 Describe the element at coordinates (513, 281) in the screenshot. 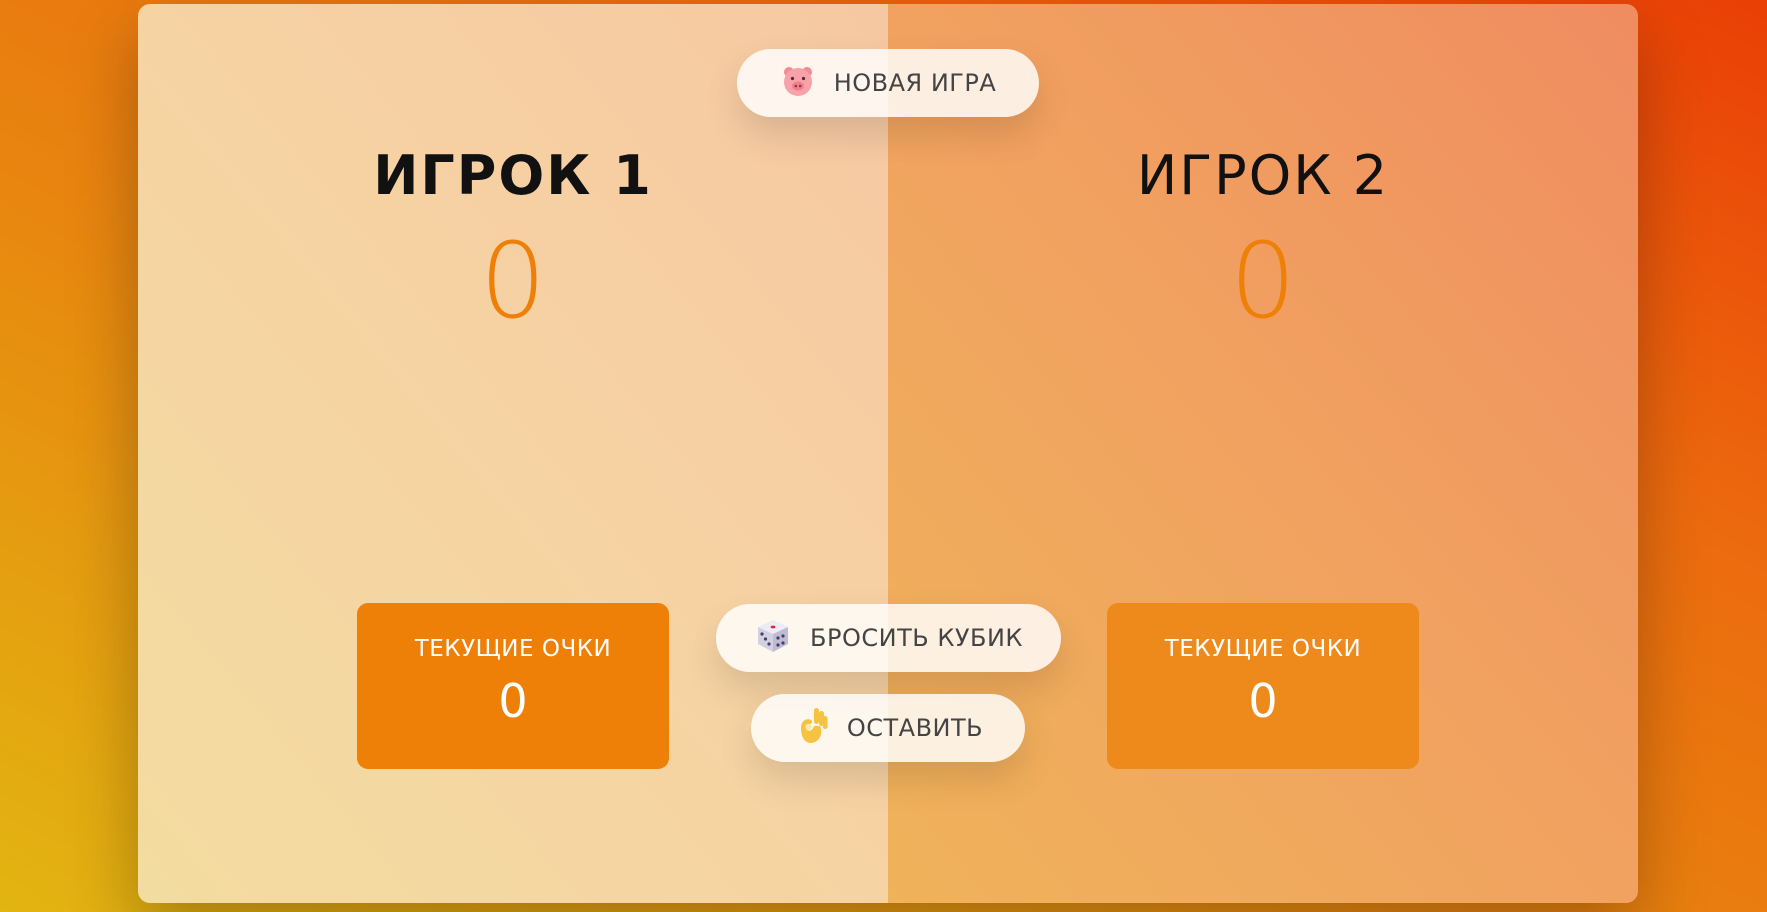

I see `player-1-total-score: 0` at that location.